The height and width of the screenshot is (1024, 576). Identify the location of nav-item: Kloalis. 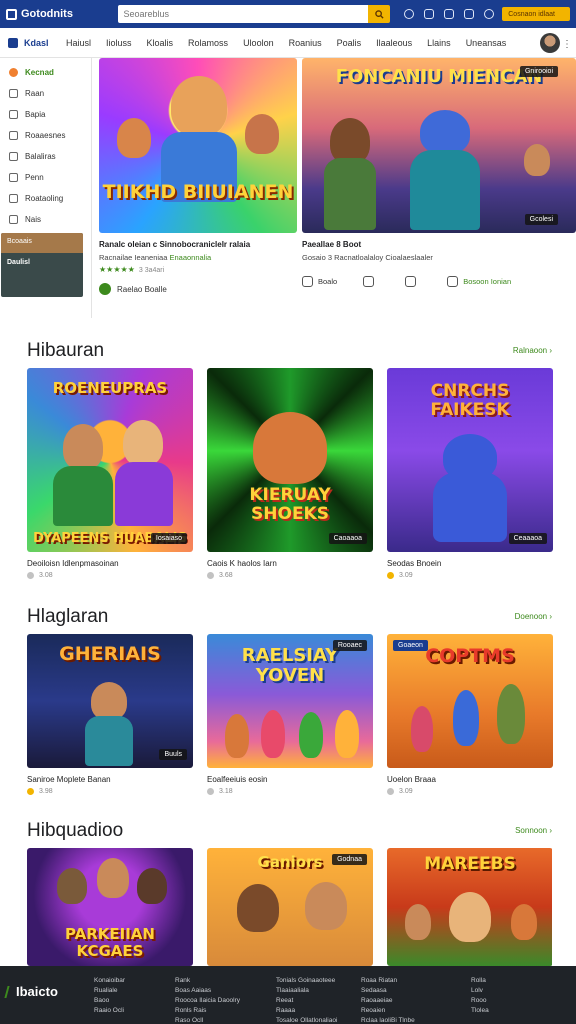
(160, 43).